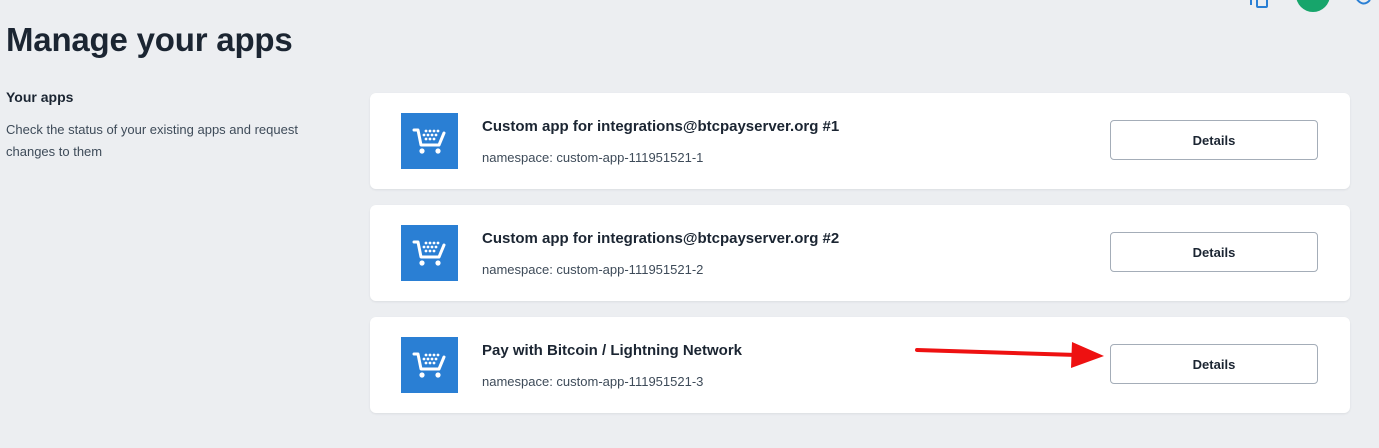 This screenshot has height=448, width=1379. I want to click on app-namespace: namespace: custom-app-111951521-3, so click(593, 381).